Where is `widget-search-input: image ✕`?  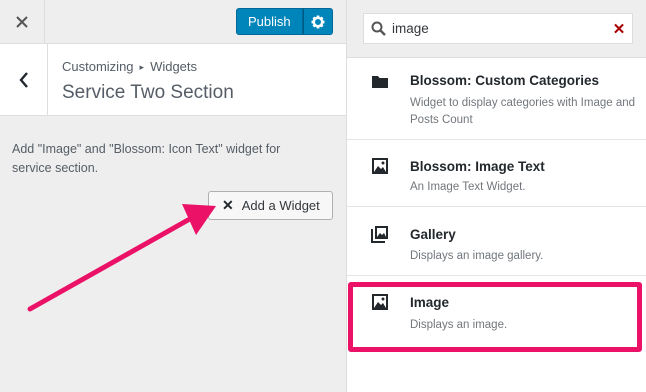 widget-search-input: image ✕ is located at coordinates (498, 28).